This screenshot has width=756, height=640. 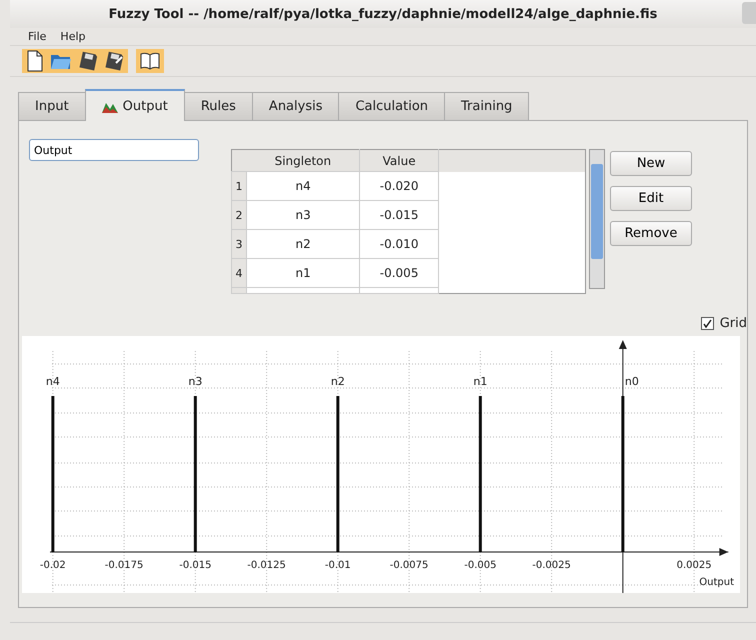 What do you see at coordinates (303, 215) in the screenshot?
I see `table-cell: n3` at bounding box center [303, 215].